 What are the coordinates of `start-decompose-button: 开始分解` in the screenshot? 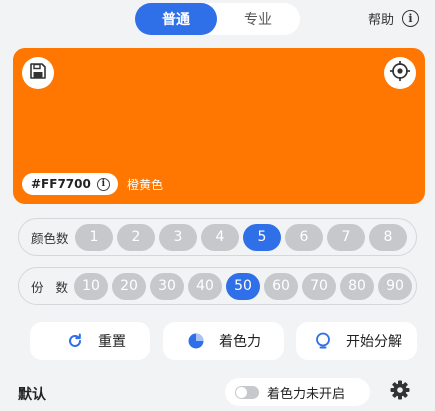 It's located at (356, 341).